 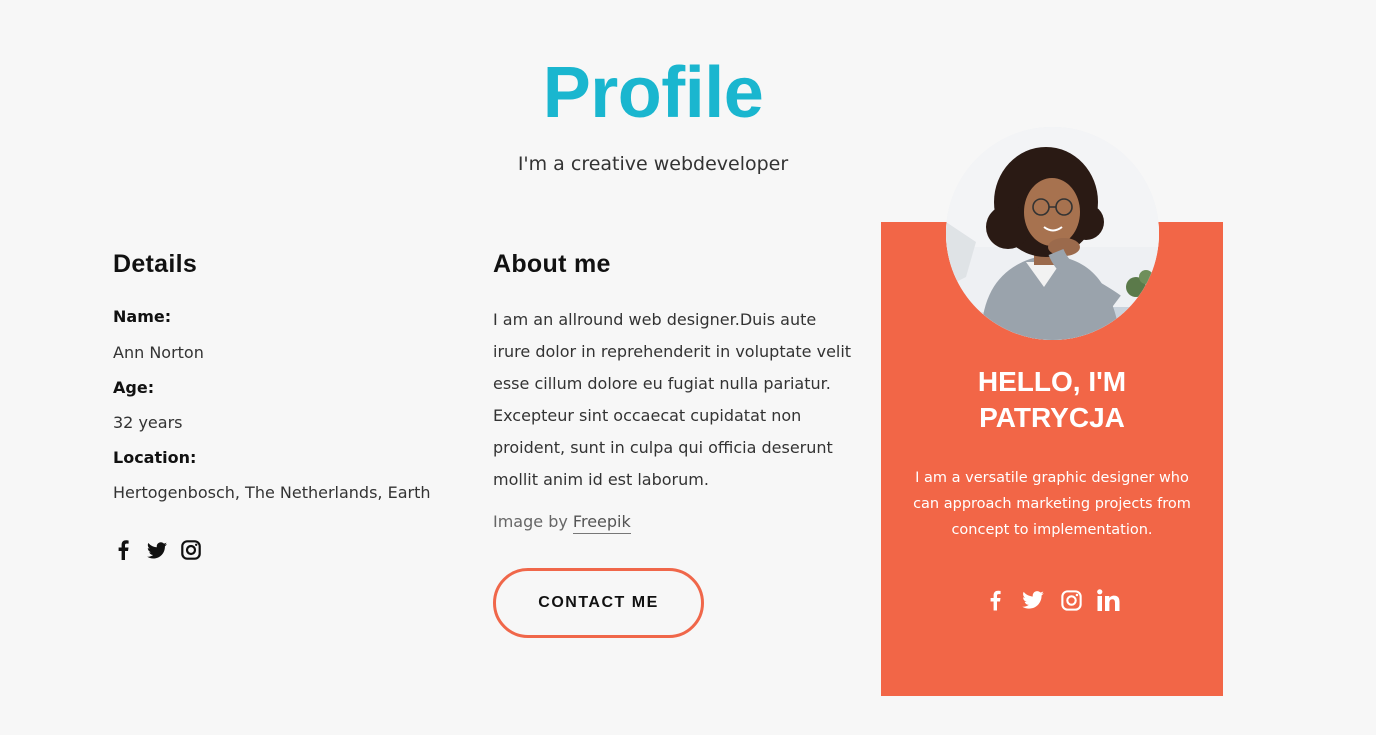 I want to click on card-social-links, so click(x=1052, y=600).